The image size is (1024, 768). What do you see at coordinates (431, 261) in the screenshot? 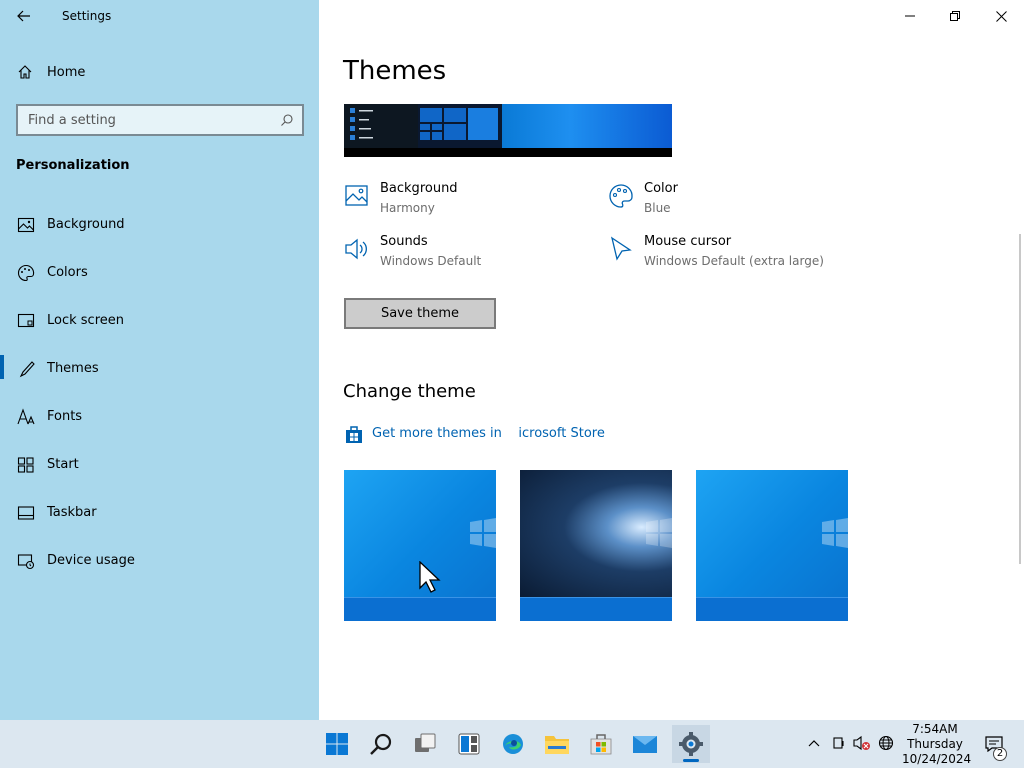
I see `sounds-value: Windows Default` at bounding box center [431, 261].